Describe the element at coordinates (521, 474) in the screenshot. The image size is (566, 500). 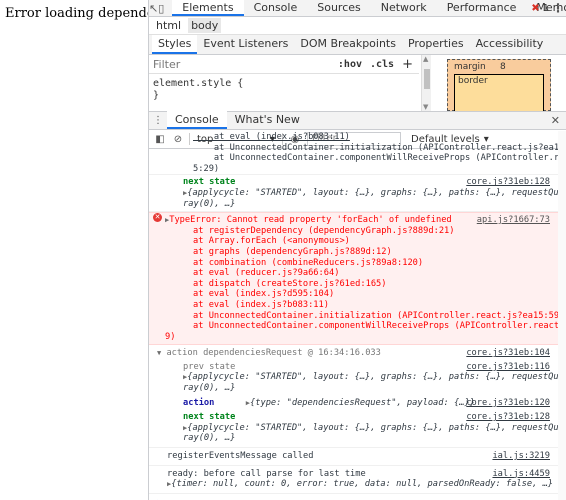
I see `source-link: ial.js:4459` at that location.